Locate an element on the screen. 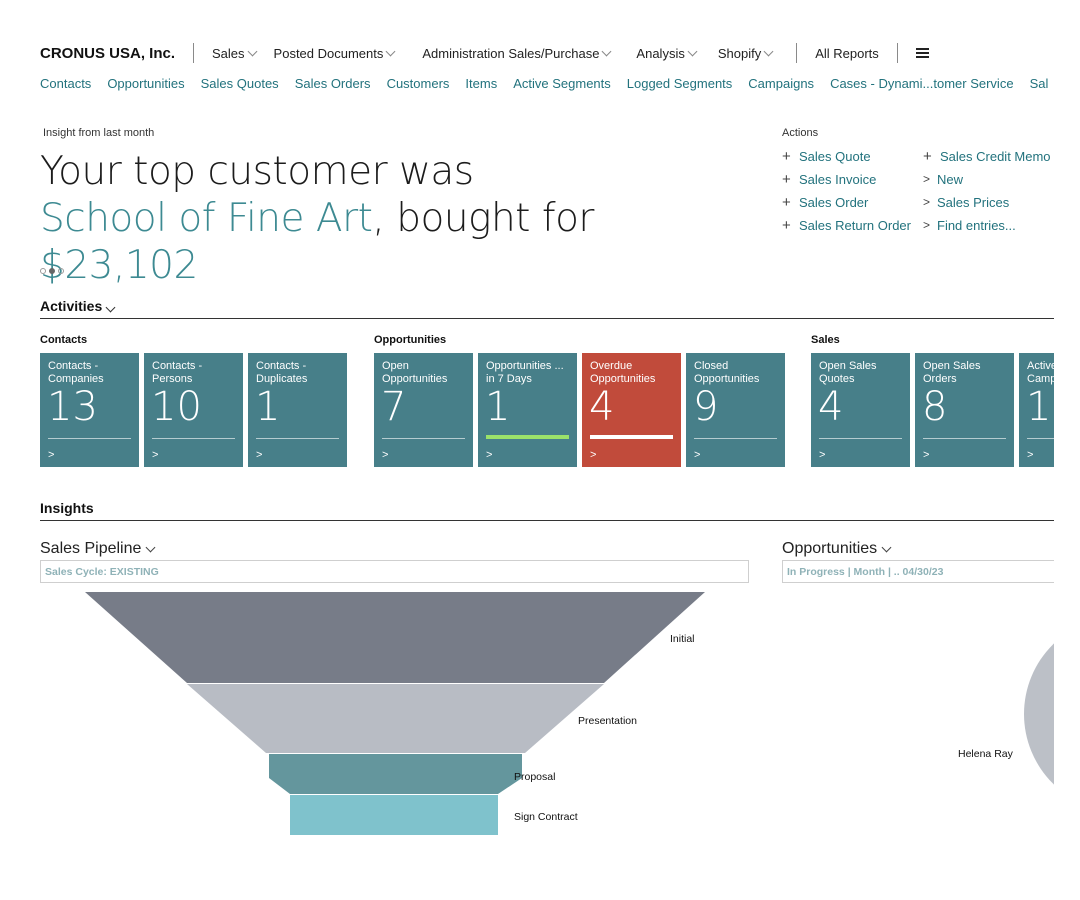 This screenshot has height=900, width=1080. menu-posted-documents: Posted Documents is located at coordinates (335, 53).